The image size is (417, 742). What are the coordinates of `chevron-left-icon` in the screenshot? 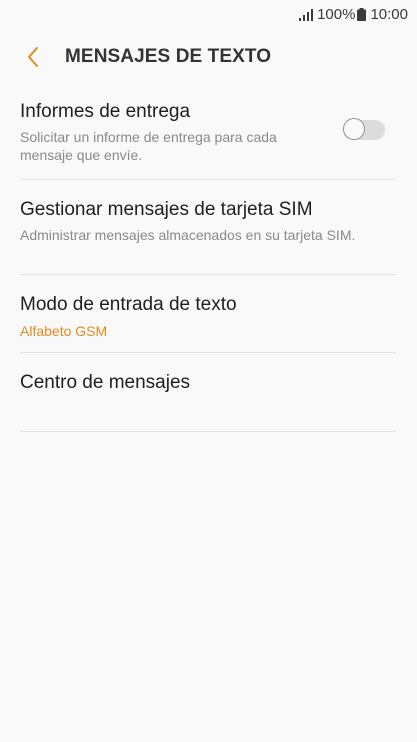 It's located at (33, 57).